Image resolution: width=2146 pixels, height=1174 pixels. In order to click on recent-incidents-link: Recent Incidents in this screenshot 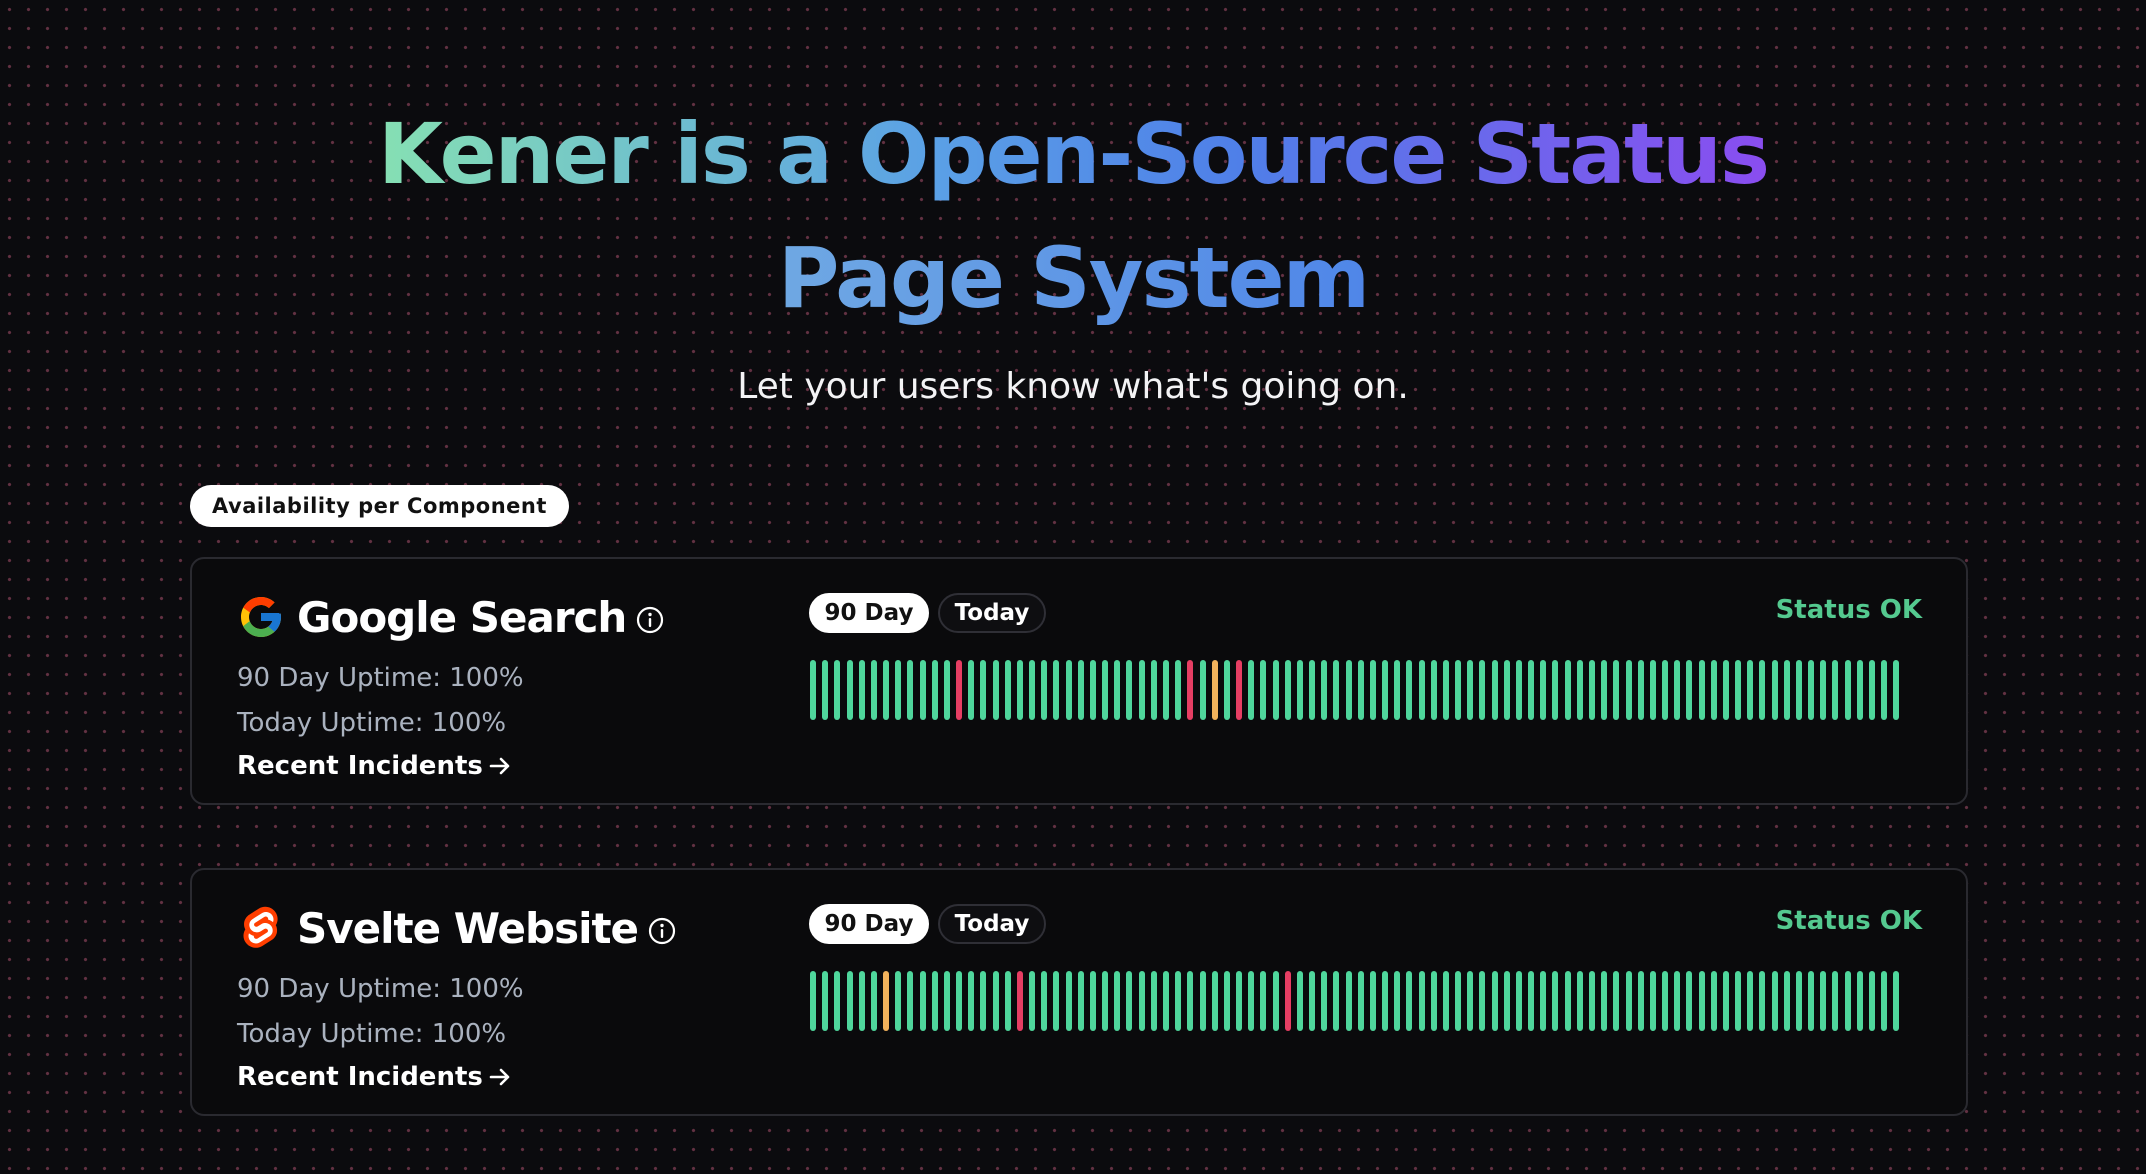, I will do `click(375, 766)`.